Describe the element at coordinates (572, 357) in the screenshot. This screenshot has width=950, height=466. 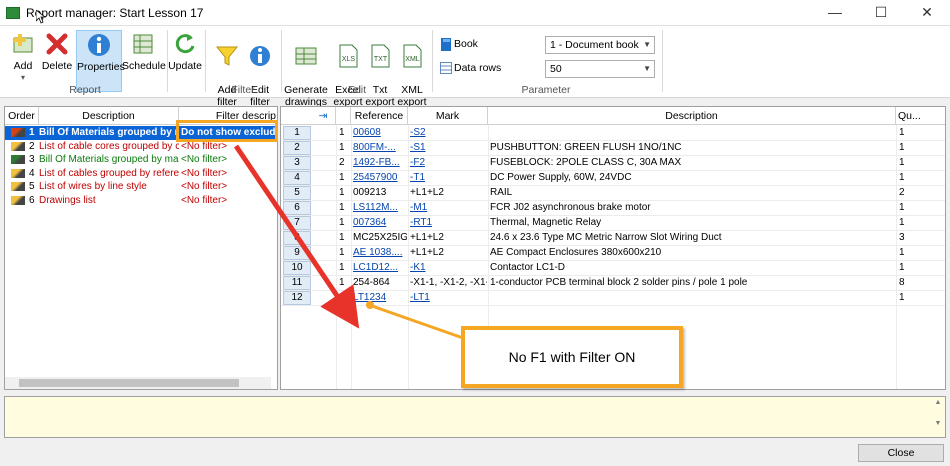
I see `callout-note: No F1 with Filter ON` at that location.